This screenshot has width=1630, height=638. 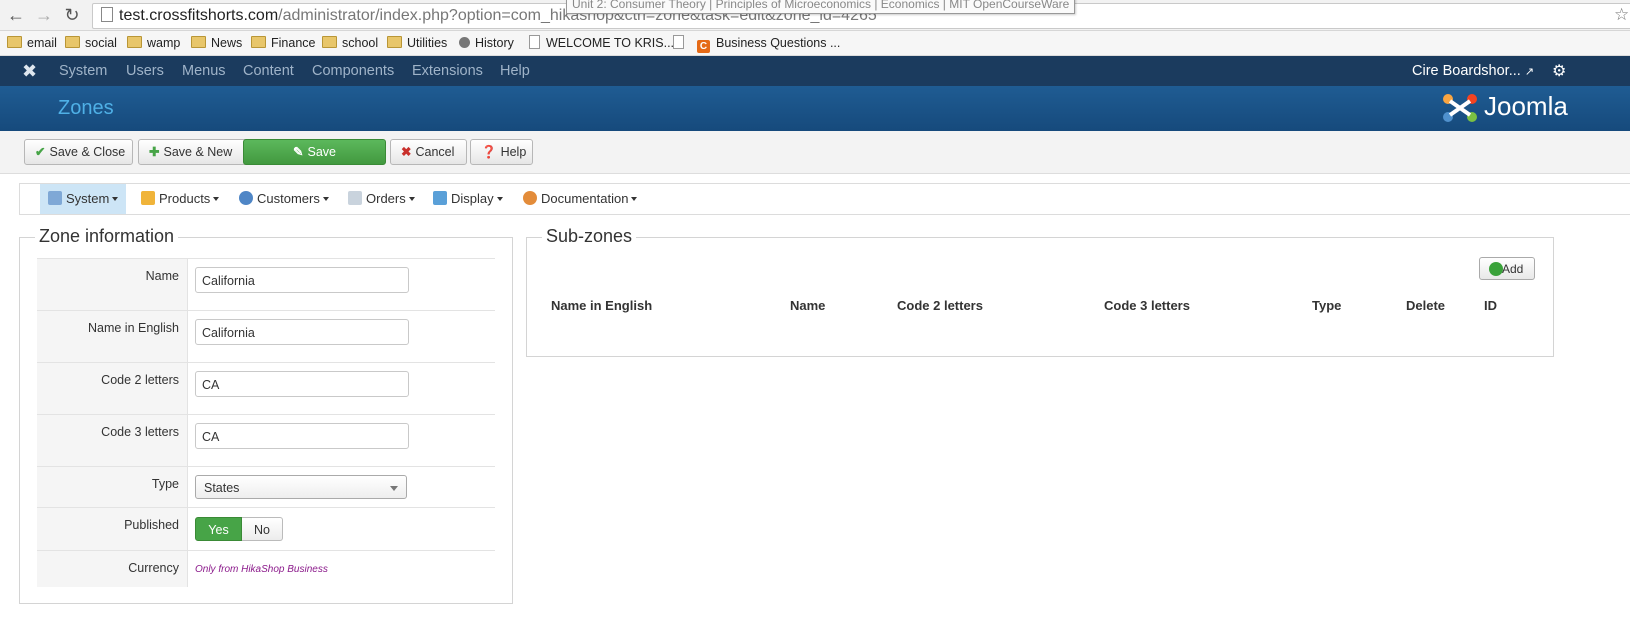 What do you see at coordinates (87, 152) in the screenshot?
I see `save-close-label: Save & Close` at bounding box center [87, 152].